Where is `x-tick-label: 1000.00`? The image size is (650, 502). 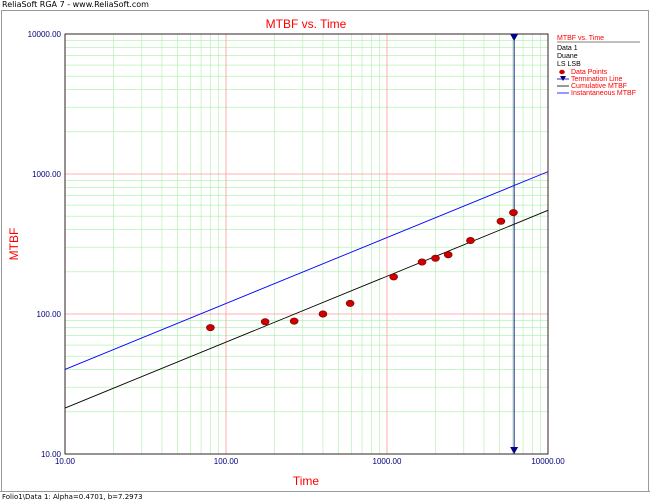
x-tick-label: 1000.00 is located at coordinates (387, 461).